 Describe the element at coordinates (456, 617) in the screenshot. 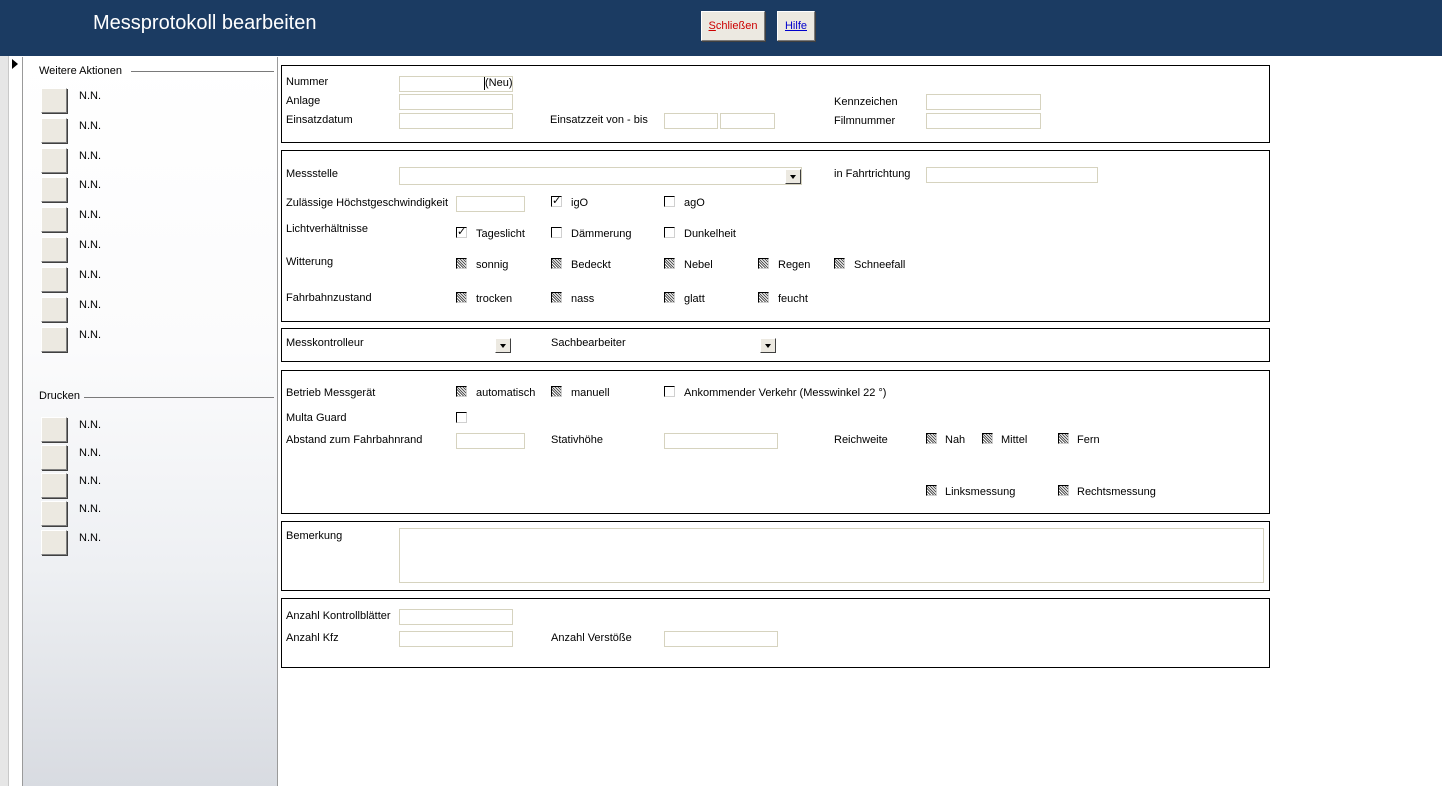

I see `kontrollblaetter-field` at that location.